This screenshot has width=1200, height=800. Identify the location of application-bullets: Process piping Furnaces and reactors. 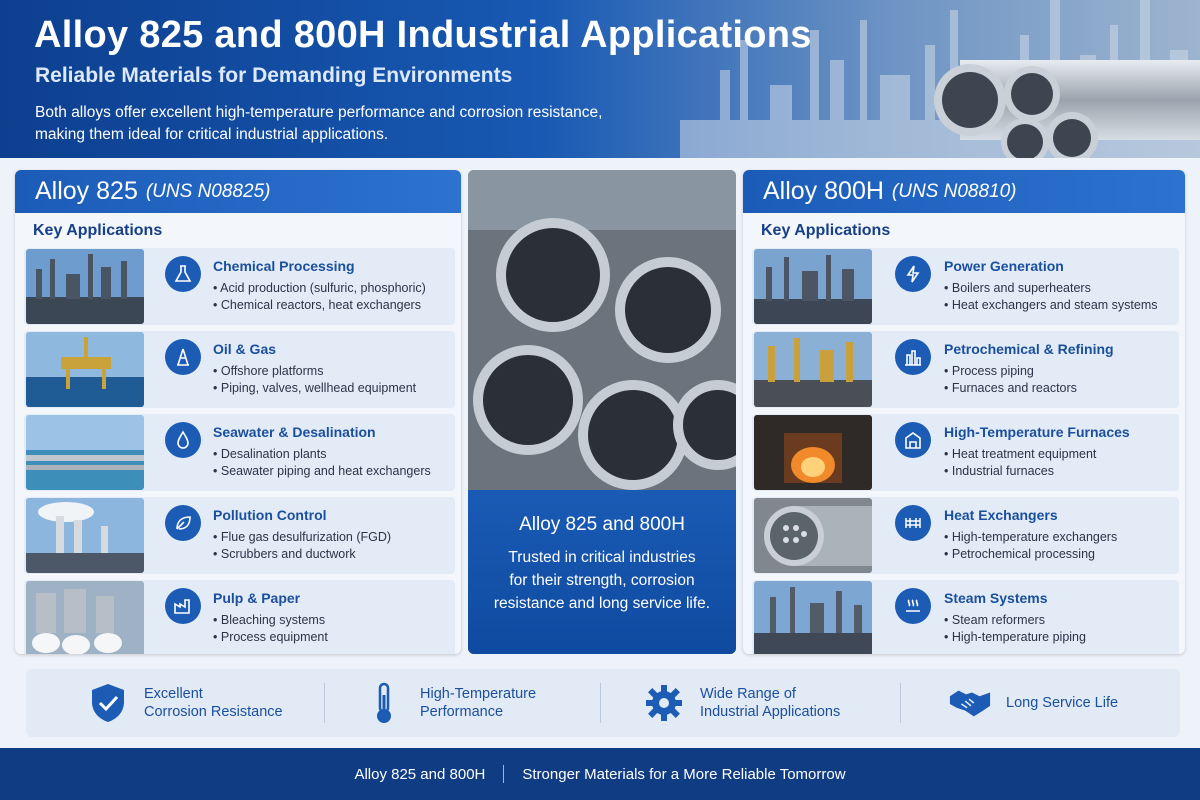
(1010, 380).